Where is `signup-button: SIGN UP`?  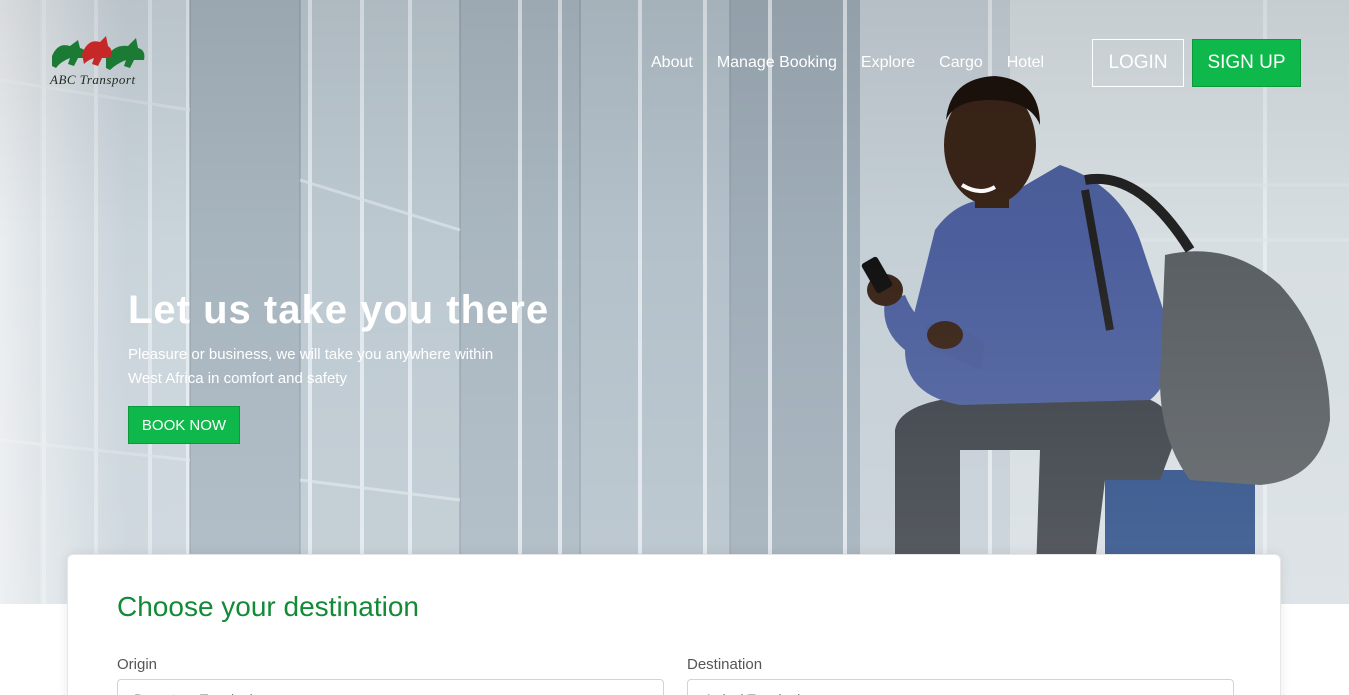
signup-button: SIGN UP is located at coordinates (1246, 63).